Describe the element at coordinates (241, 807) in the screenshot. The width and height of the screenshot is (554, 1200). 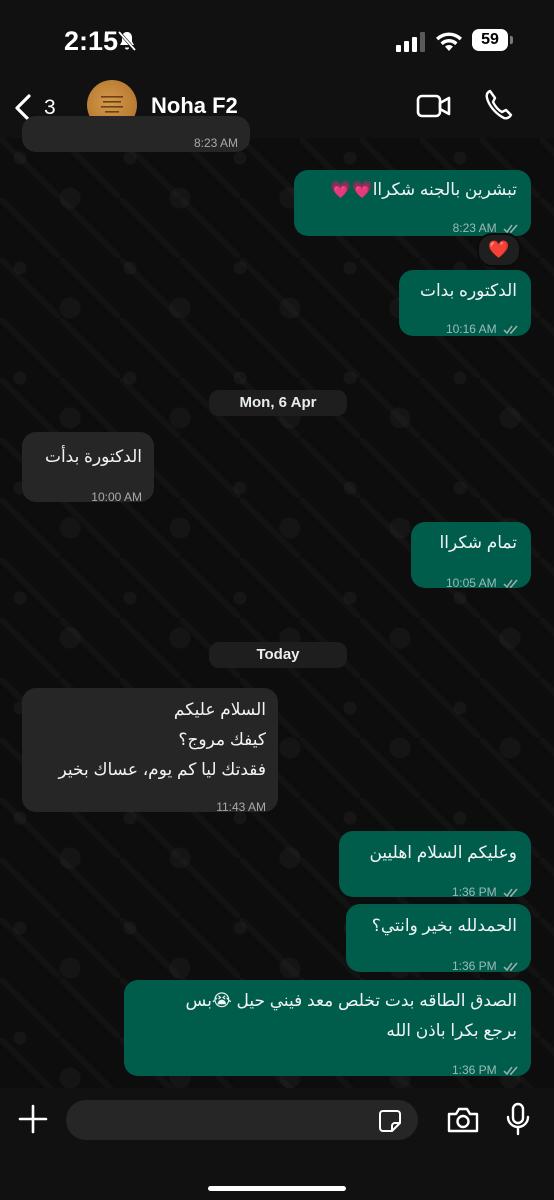
I see `message-time: 11:43 AM` at that location.